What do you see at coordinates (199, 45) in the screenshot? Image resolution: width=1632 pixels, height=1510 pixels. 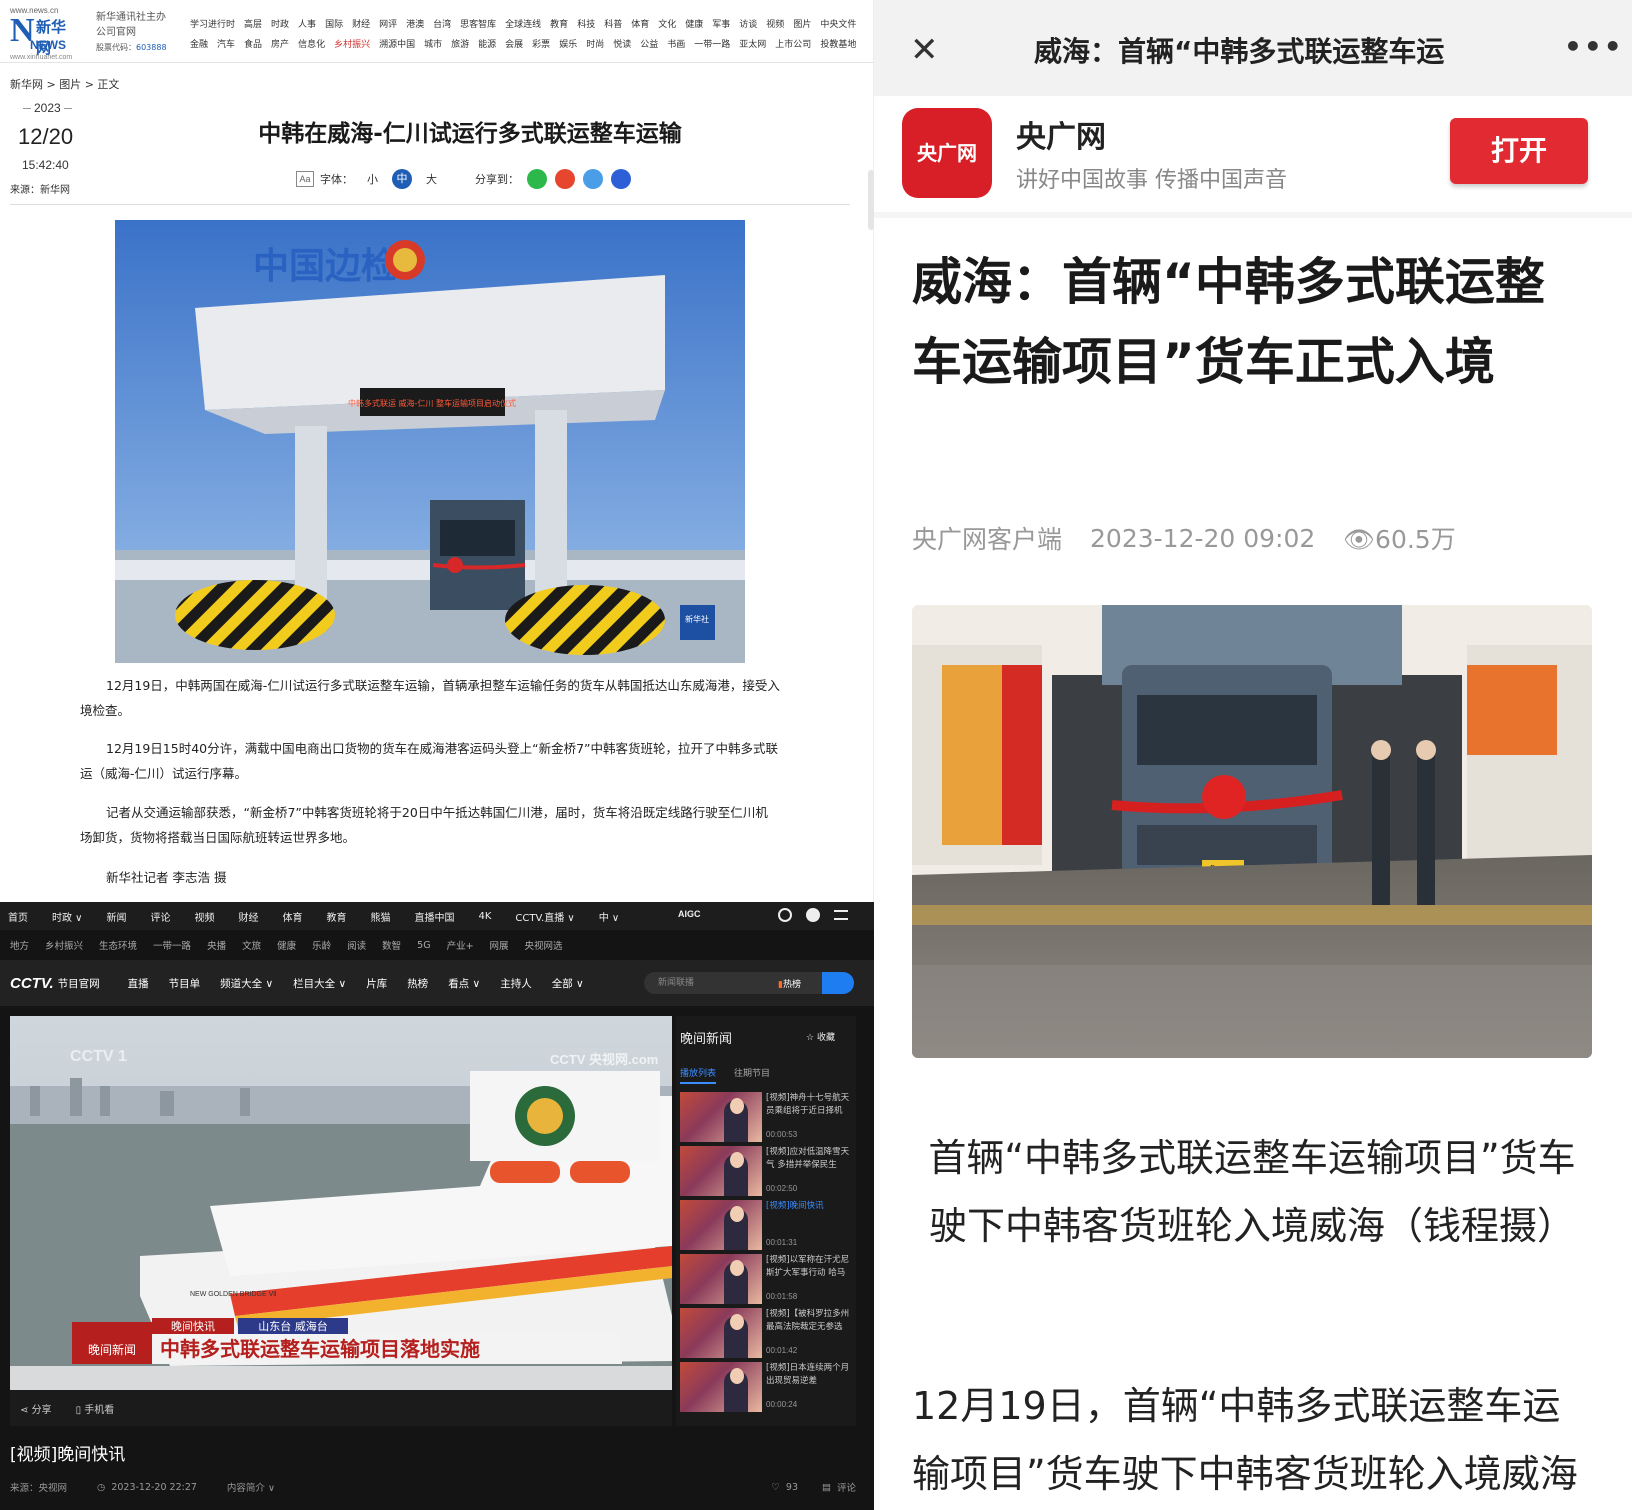 I see `nav-item-0: 金融` at bounding box center [199, 45].